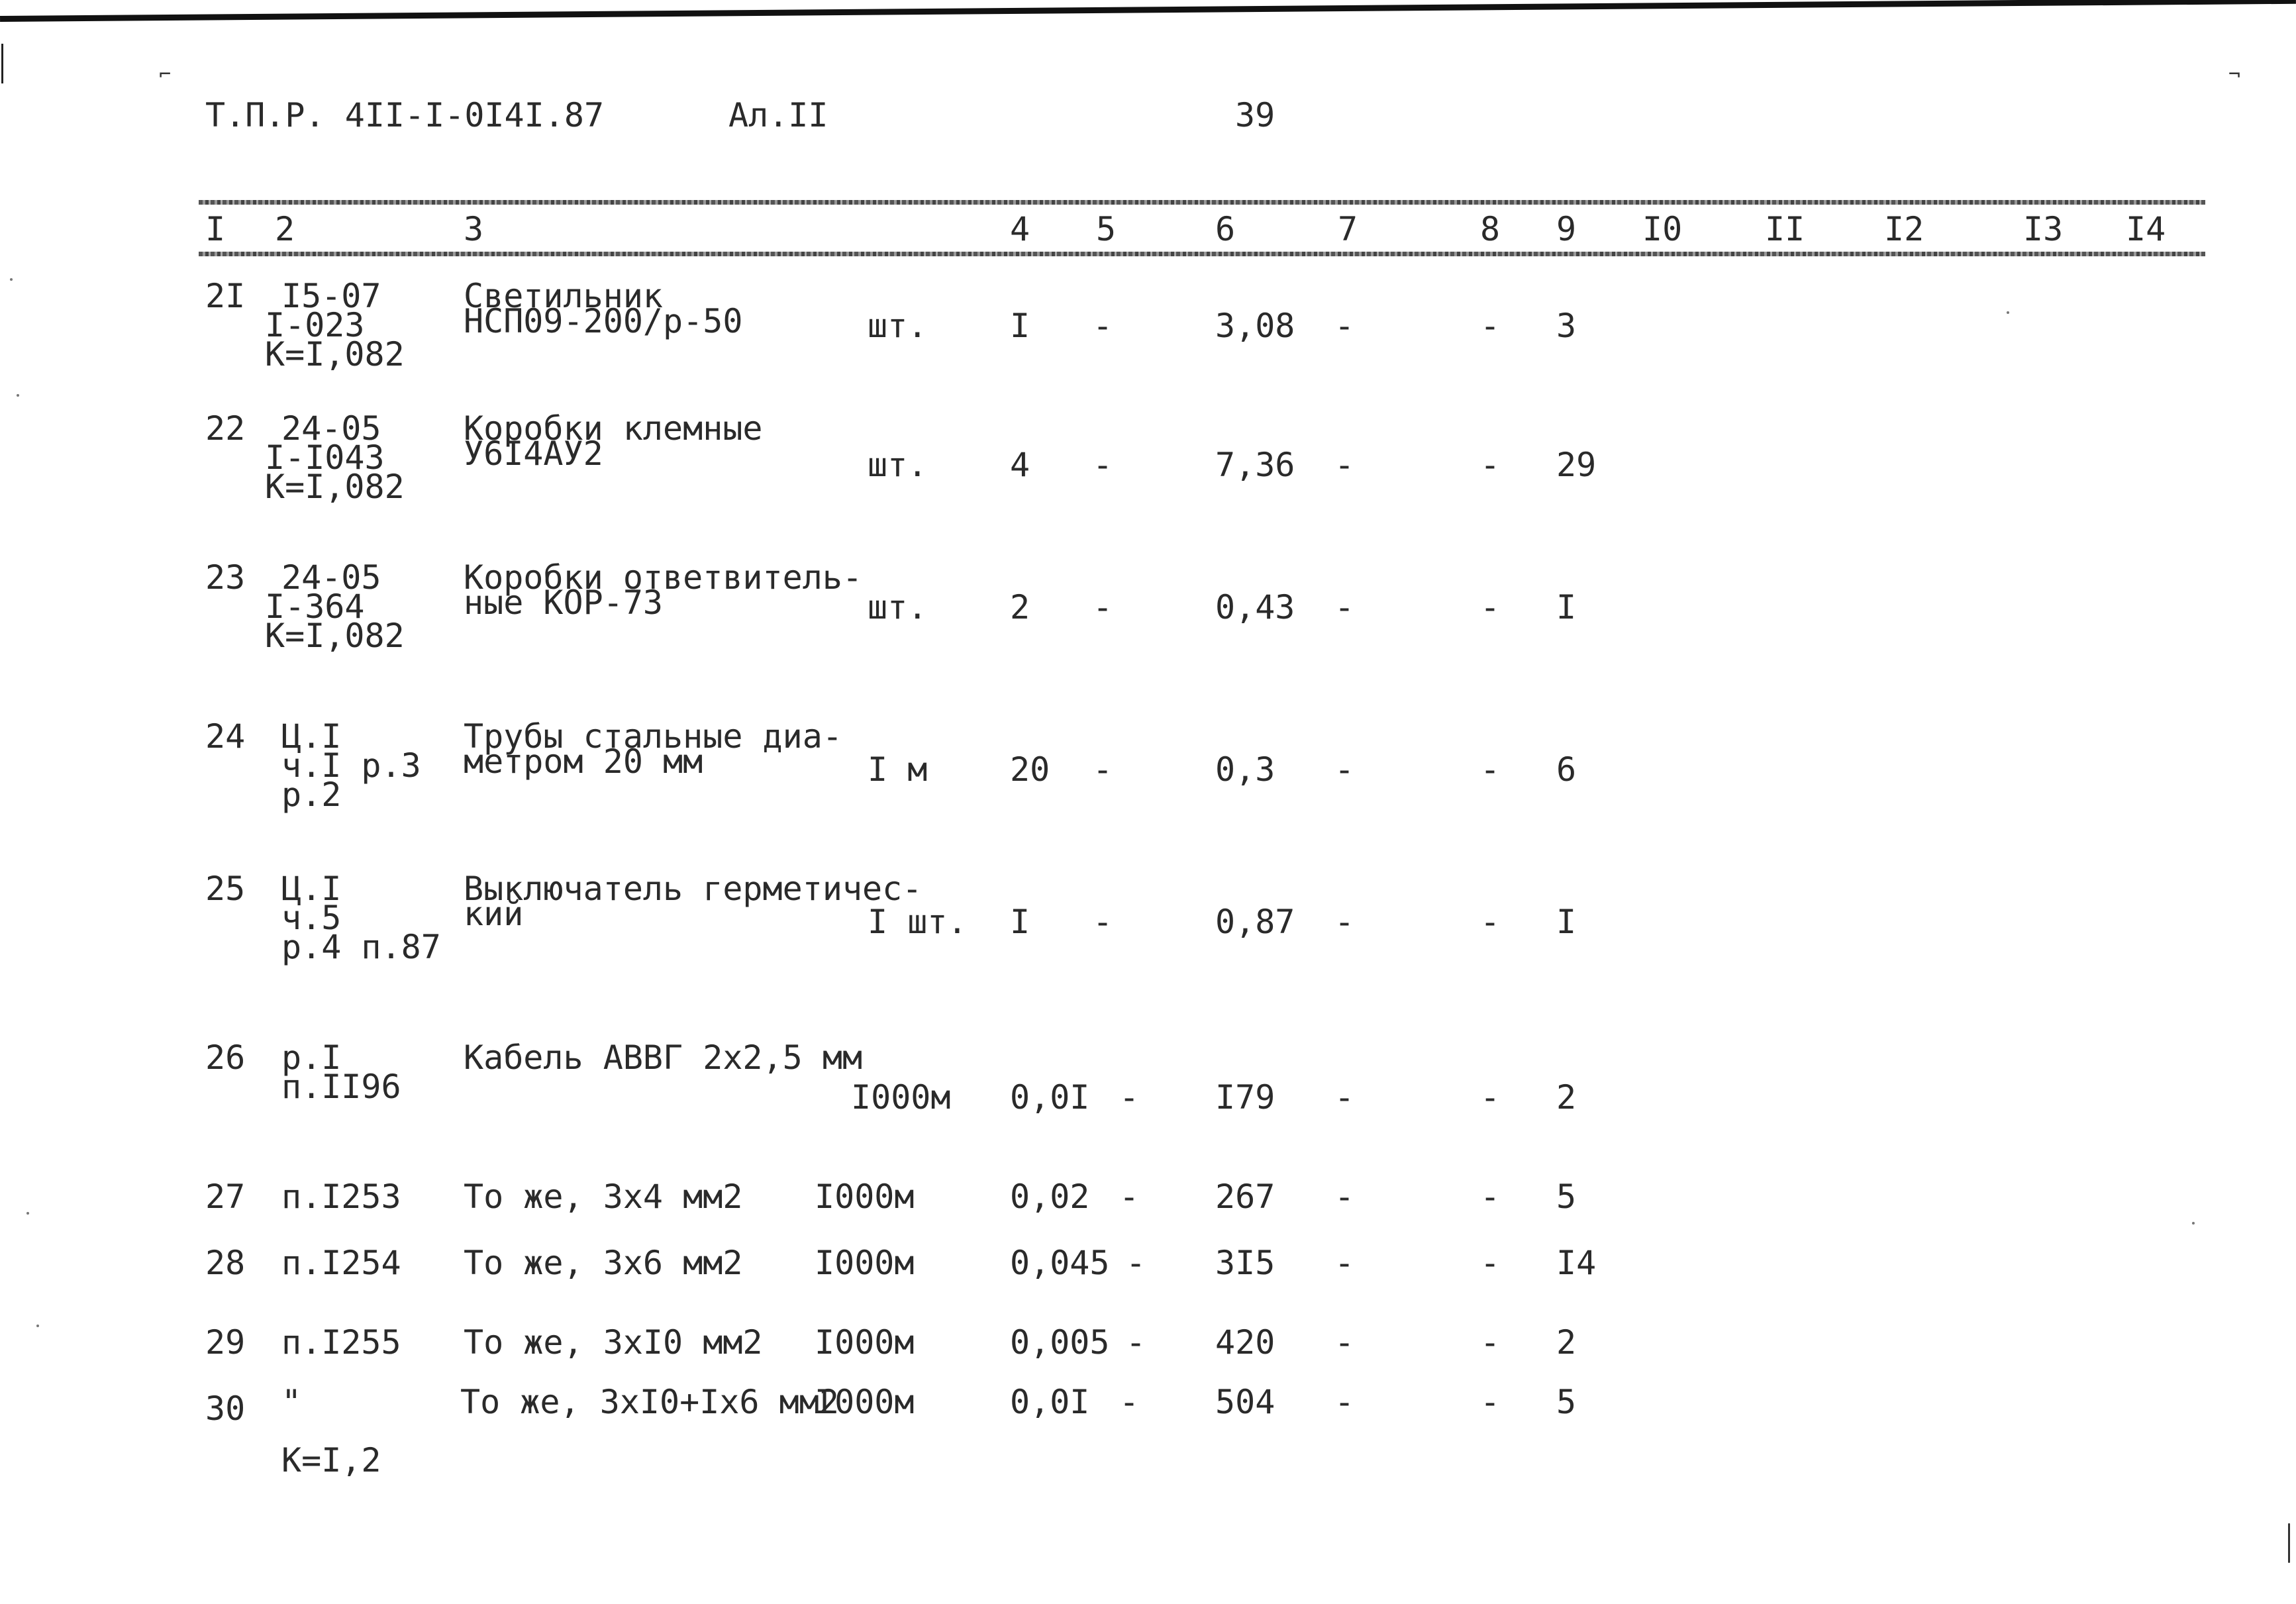 The height and width of the screenshot is (1604, 2296). Describe the element at coordinates (1255, 326) in the screenshot. I see `unit-cost: 3,08` at that location.